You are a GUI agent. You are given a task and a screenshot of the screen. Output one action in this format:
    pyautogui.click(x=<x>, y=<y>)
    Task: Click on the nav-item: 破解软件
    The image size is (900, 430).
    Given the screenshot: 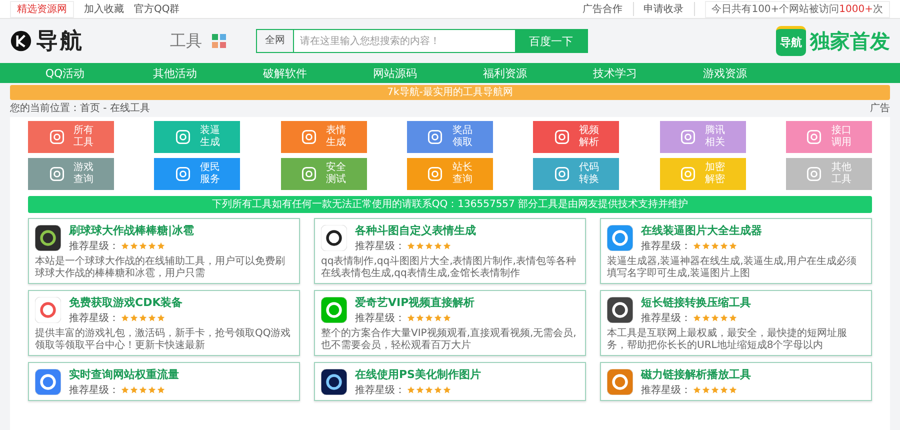 What is the action you would take?
    pyautogui.click(x=285, y=73)
    